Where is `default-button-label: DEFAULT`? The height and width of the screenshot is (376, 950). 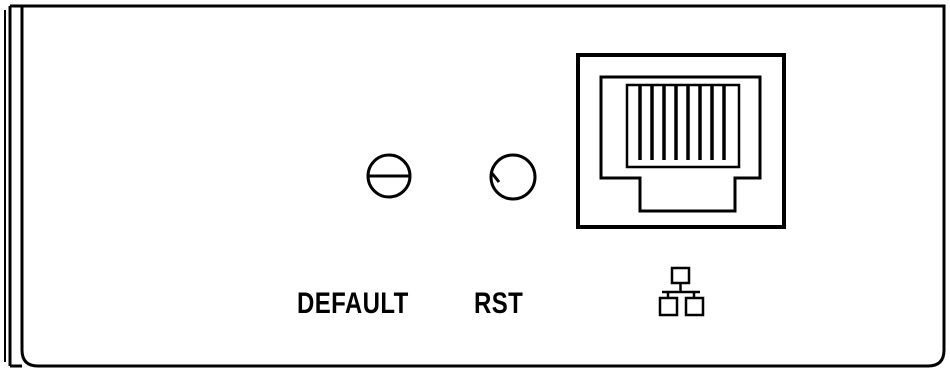 default-button-label: DEFAULT is located at coordinates (353, 303).